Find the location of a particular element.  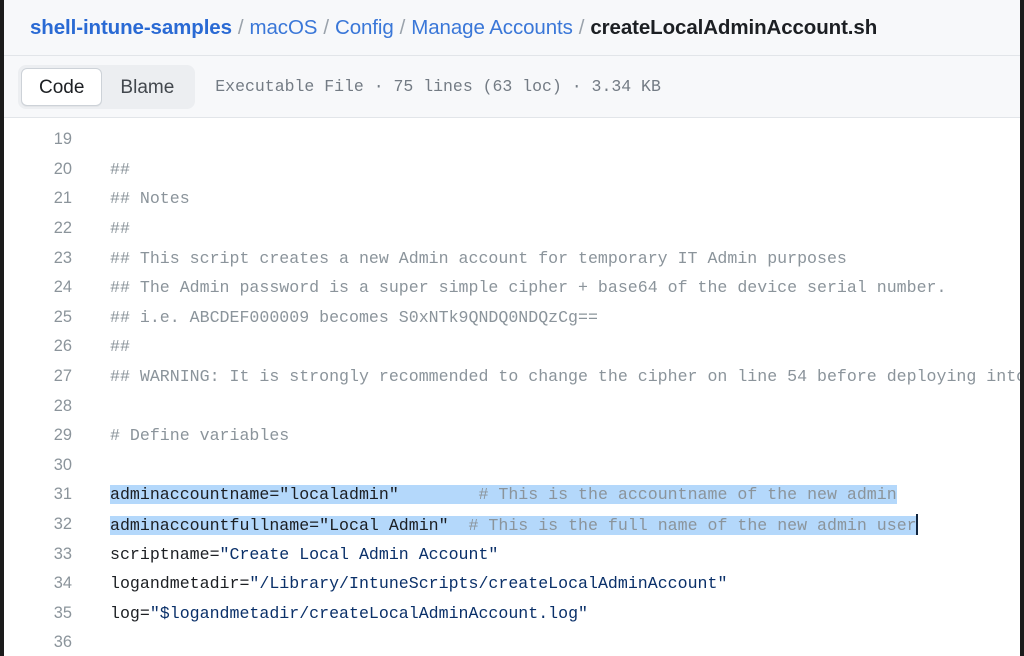

line-number: 29 is located at coordinates (45, 435).